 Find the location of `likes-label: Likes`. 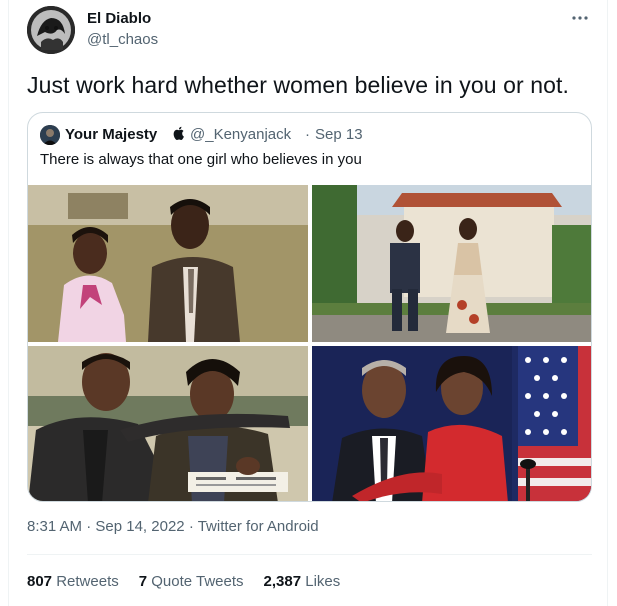

likes-label: Likes is located at coordinates (323, 581).